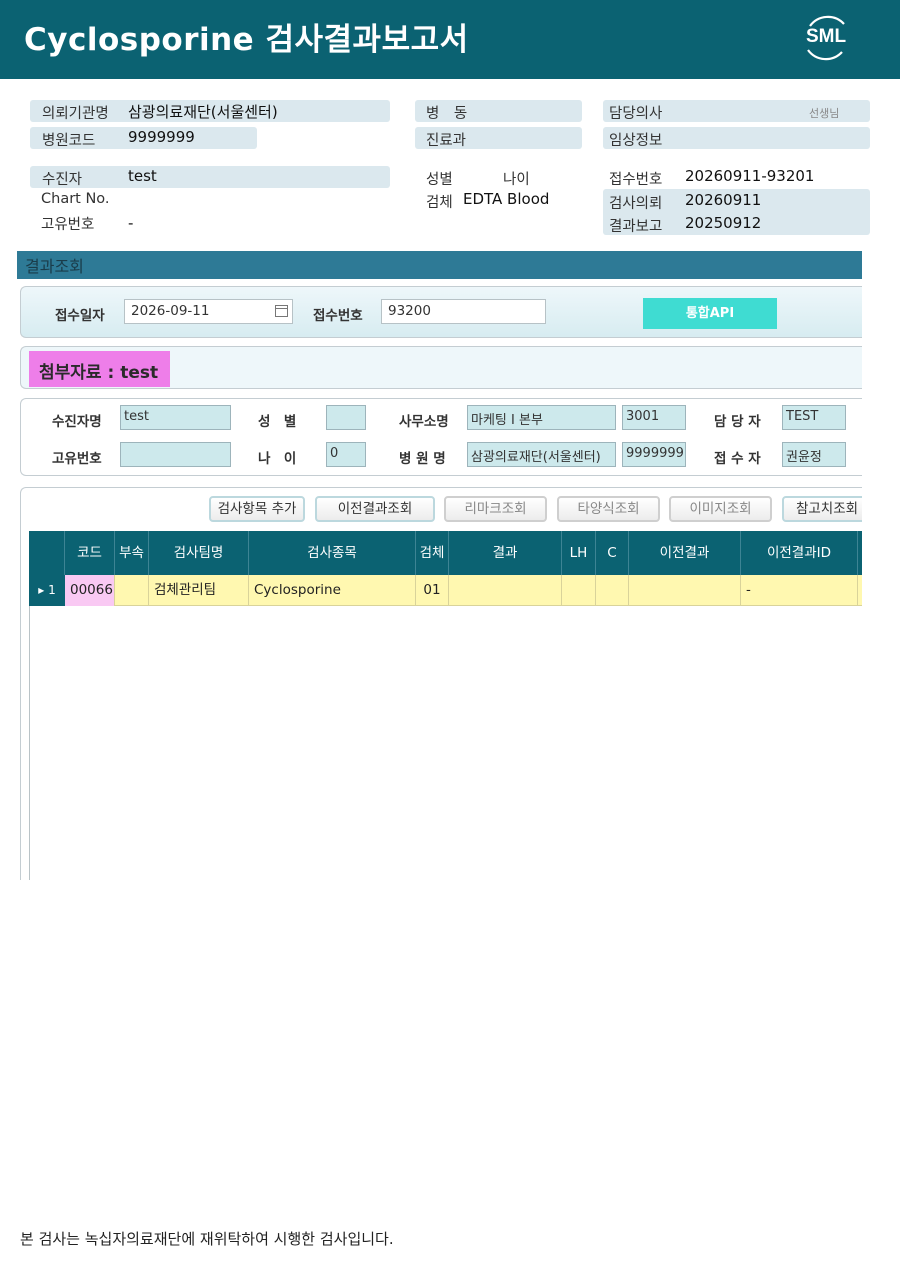 The width and height of the screenshot is (900, 1271). What do you see at coordinates (208, 311) in the screenshot?
I see `receipt-date-input: 2026-09-11` at bounding box center [208, 311].